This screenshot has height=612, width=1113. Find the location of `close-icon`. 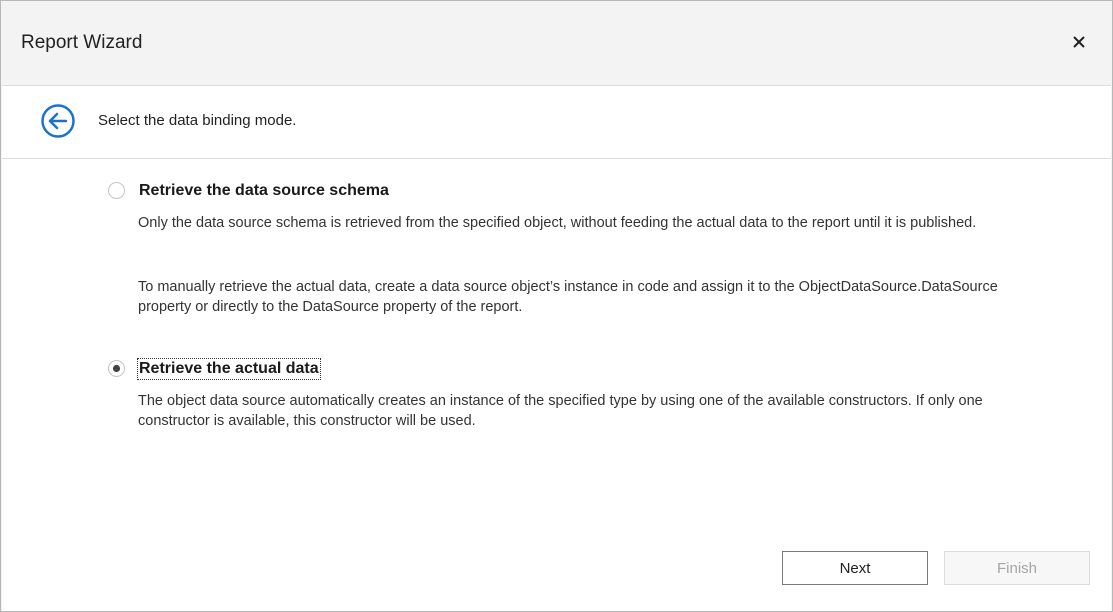

close-icon is located at coordinates (1079, 42).